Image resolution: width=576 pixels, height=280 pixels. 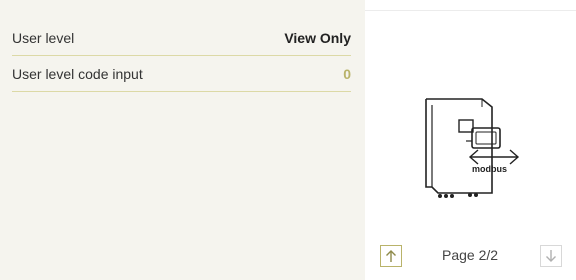 What do you see at coordinates (347, 73) in the screenshot?
I see `user-level-code-value: 0` at bounding box center [347, 73].